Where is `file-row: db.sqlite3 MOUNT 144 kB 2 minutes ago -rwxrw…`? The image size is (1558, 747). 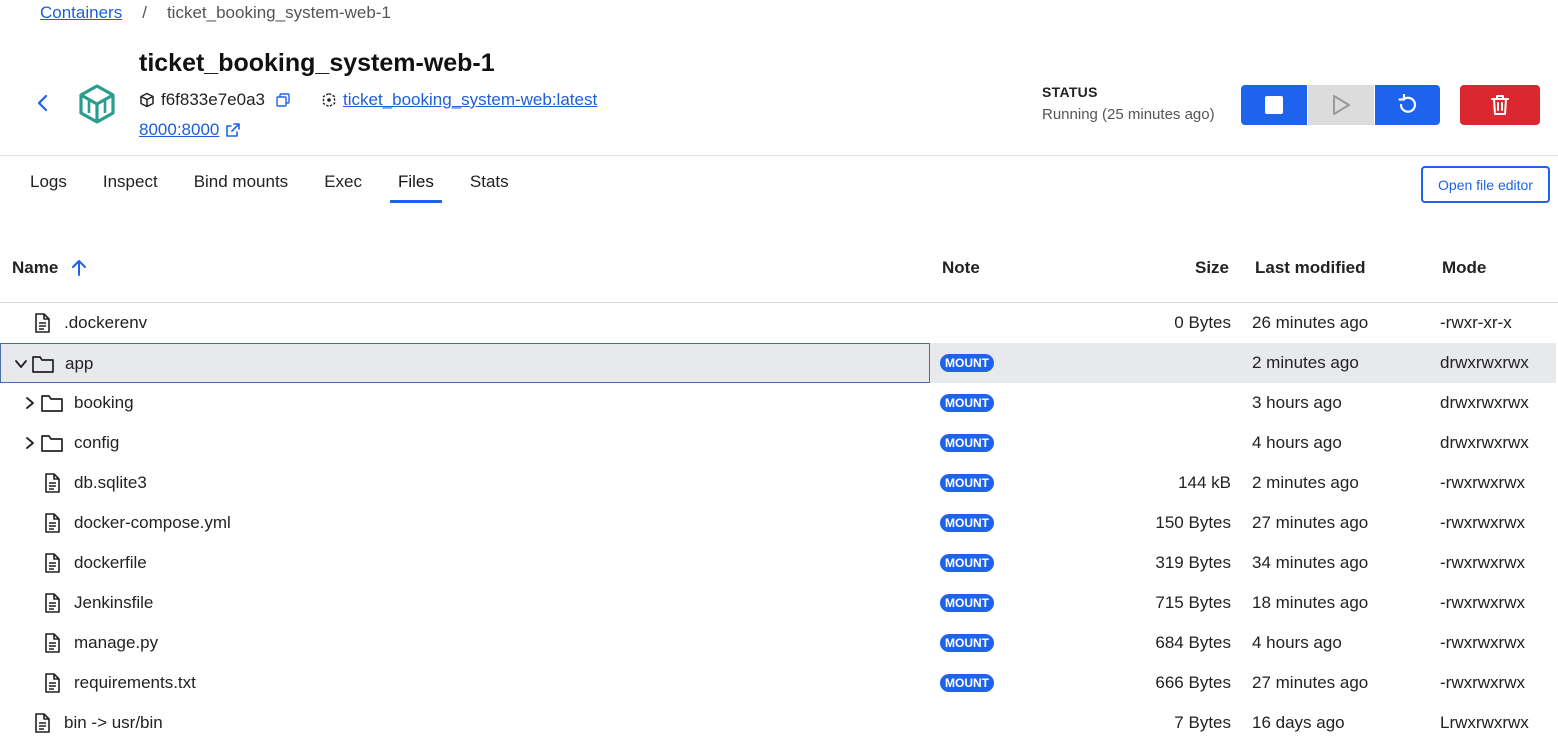
file-row: db.sqlite3 MOUNT 144 kB 2 minutes ago -rwxrw… is located at coordinates (778, 483).